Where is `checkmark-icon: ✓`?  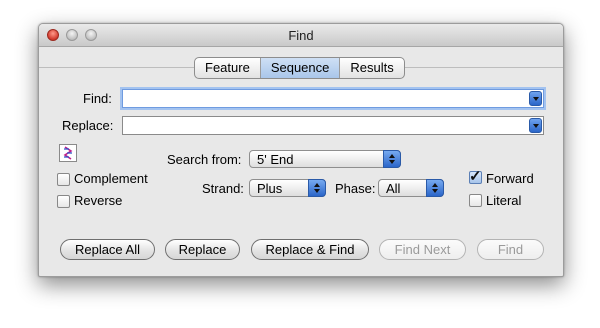
checkmark-icon: ✓ is located at coordinates (475, 176).